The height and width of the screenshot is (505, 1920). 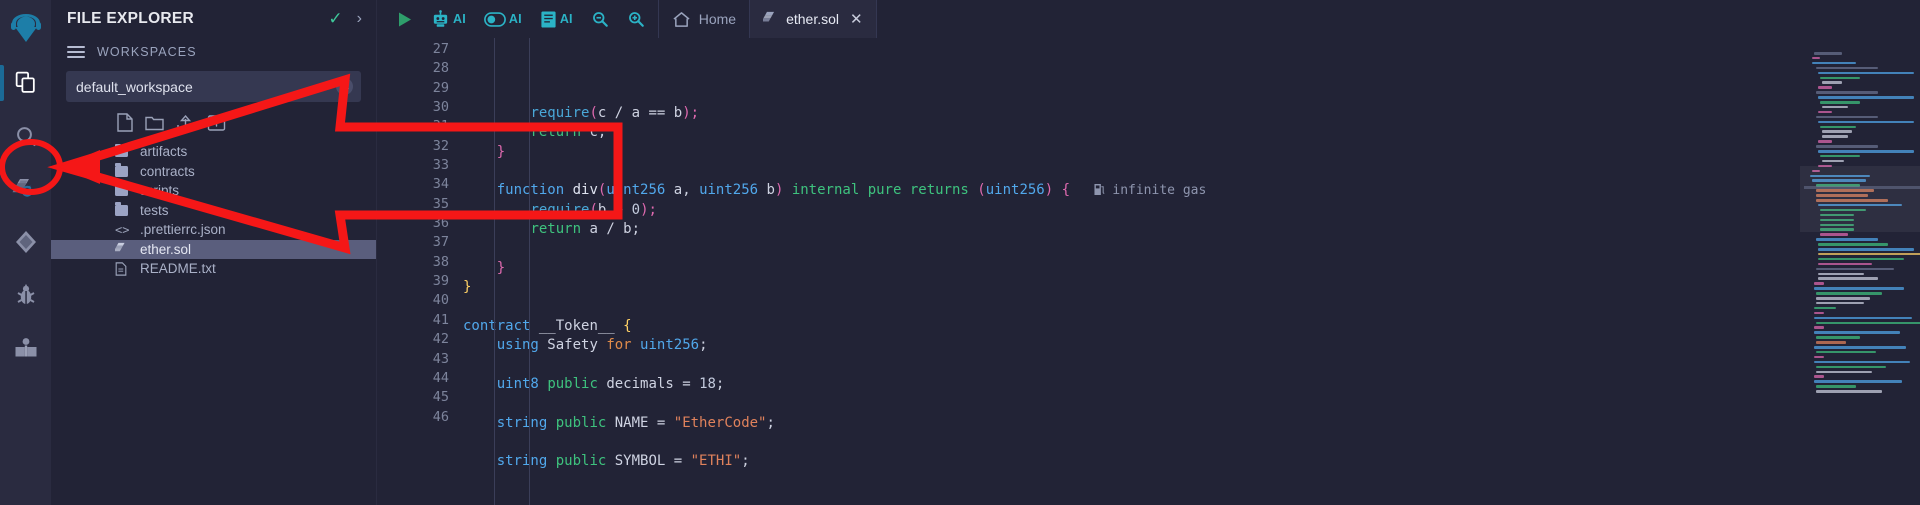 What do you see at coordinates (213, 86) in the screenshot?
I see `workspace-select: default_workspace` at bounding box center [213, 86].